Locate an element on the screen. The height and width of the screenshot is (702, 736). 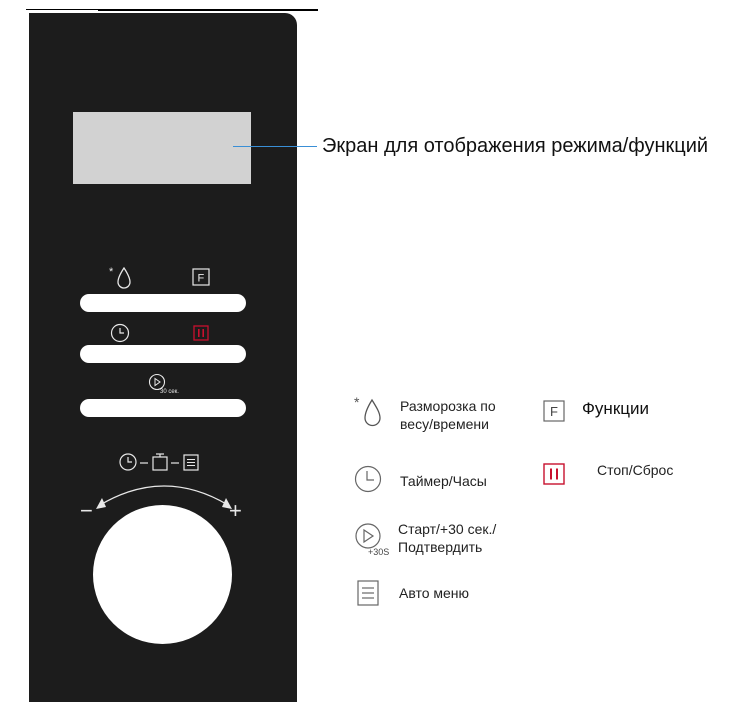
screen-label: Экран для отображения режима/функций is located at coordinates (515, 146).